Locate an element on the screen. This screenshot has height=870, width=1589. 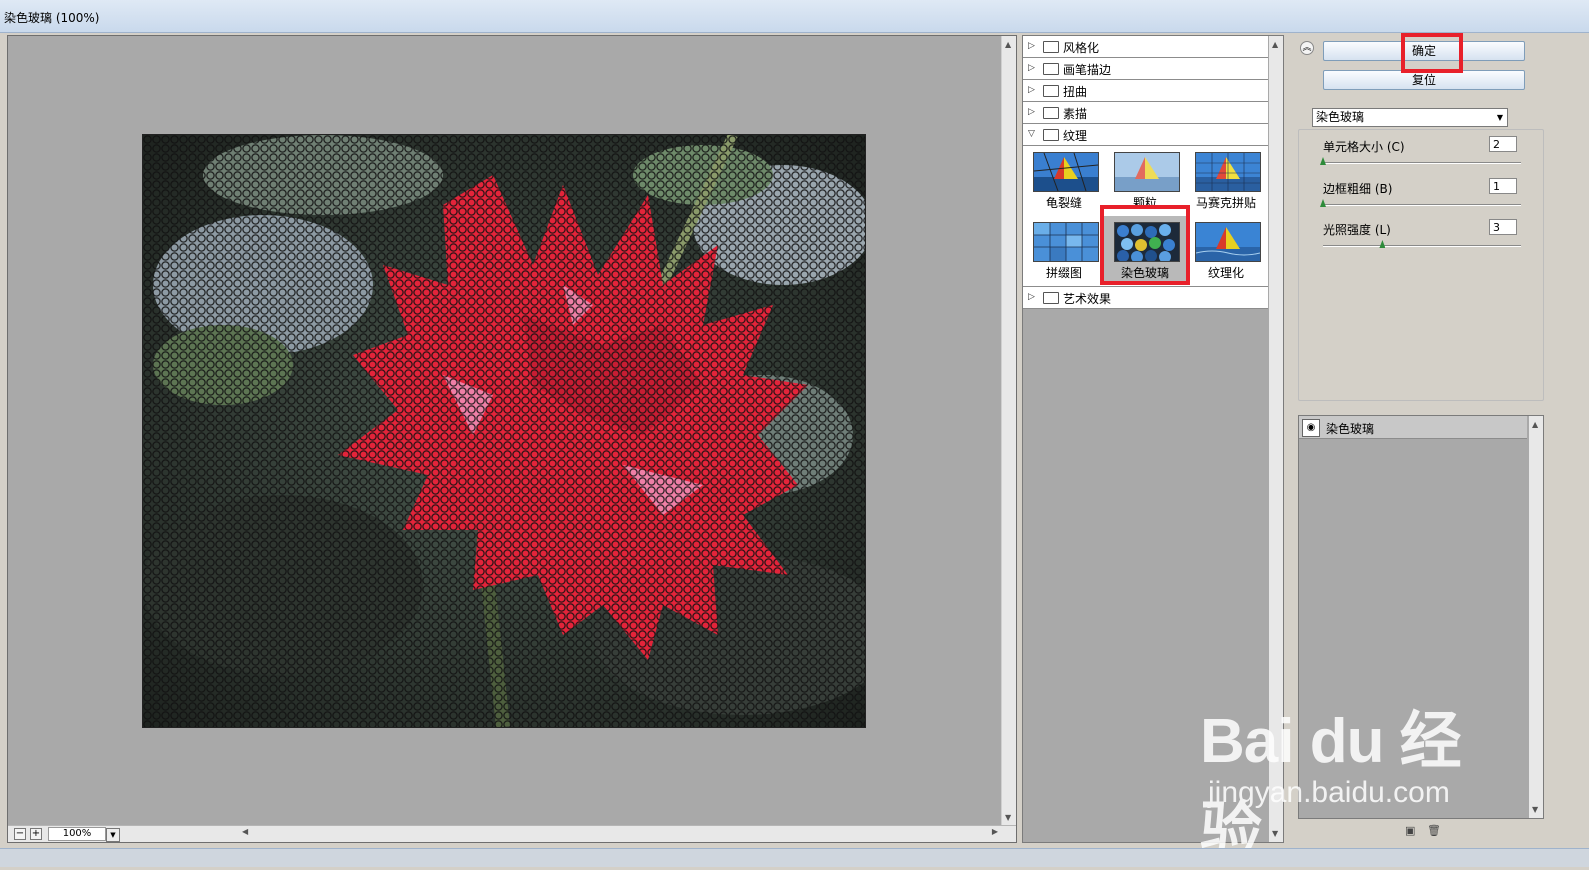
filter-thumb-mosaic-tiles: 马赛克拼贴 is located at coordinates (1226, 180).